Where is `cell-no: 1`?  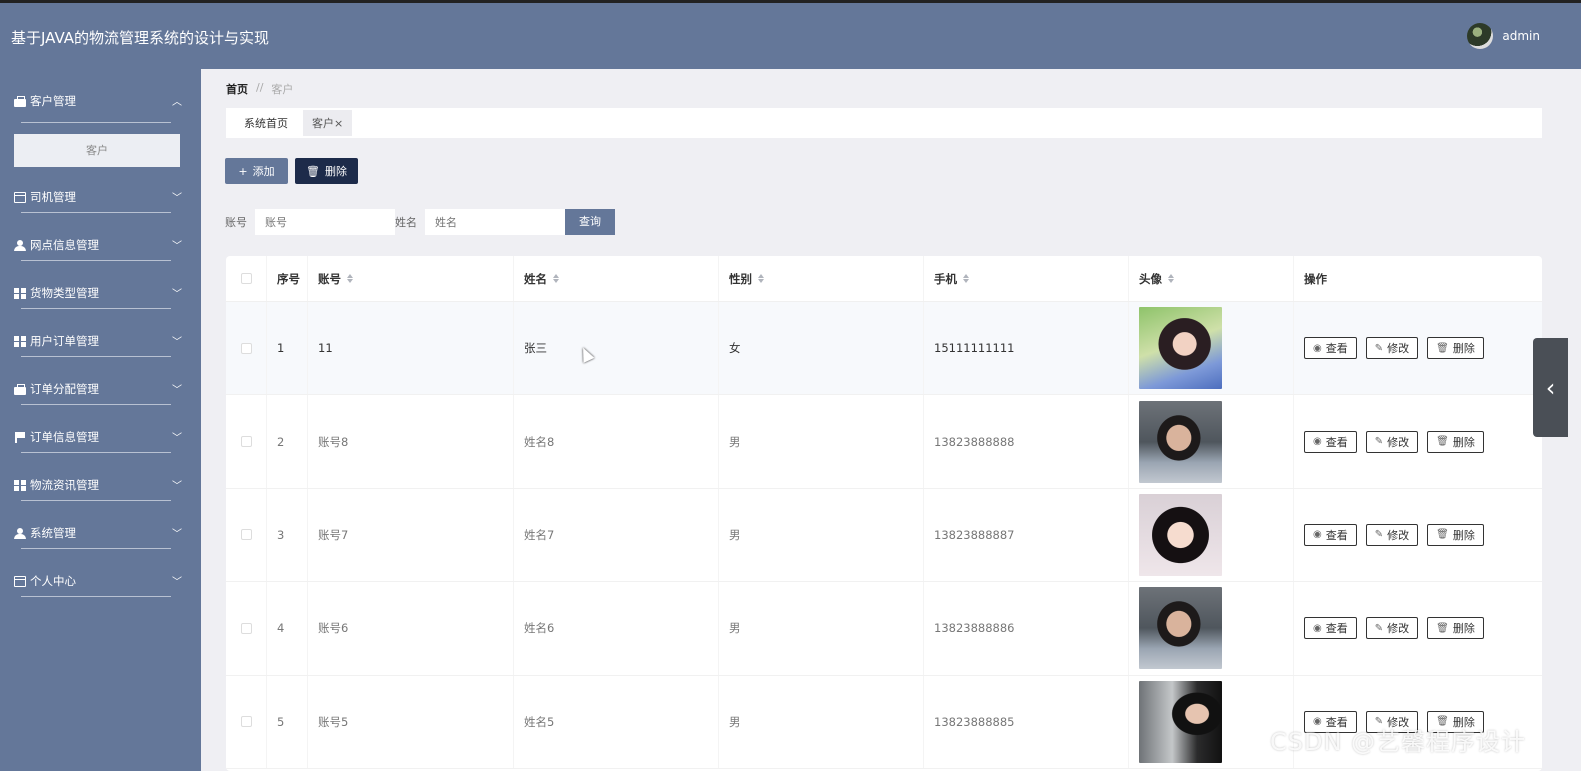 cell-no: 1 is located at coordinates (287, 348).